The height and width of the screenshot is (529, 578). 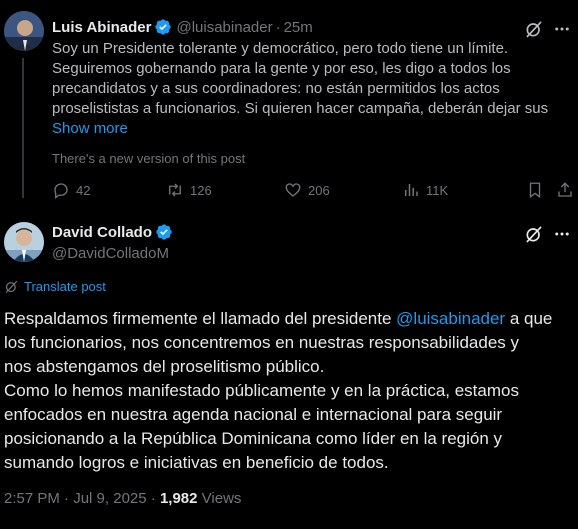 What do you see at coordinates (189, 190) in the screenshot?
I see `repost-button: 126` at bounding box center [189, 190].